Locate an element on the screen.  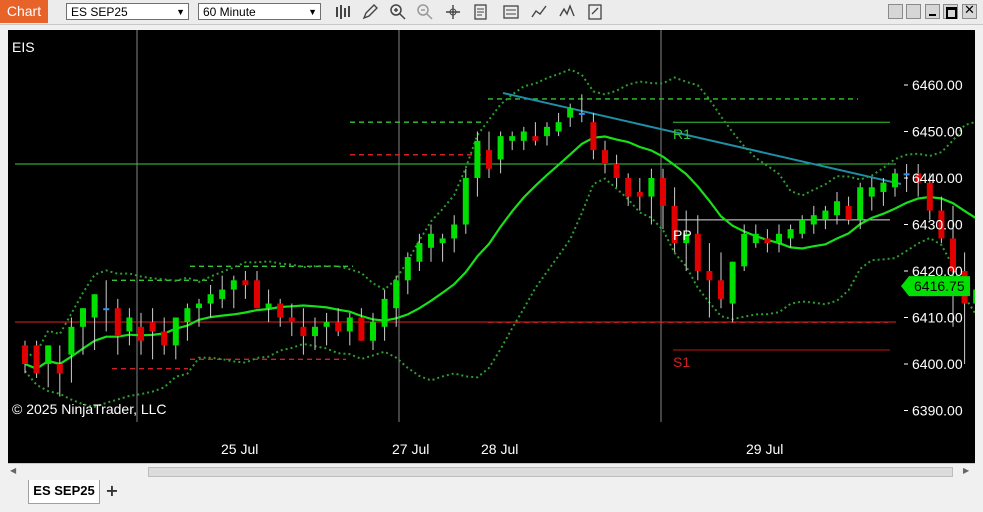
tab-bar: ES SEP25 + is located at coordinates (491, 496).